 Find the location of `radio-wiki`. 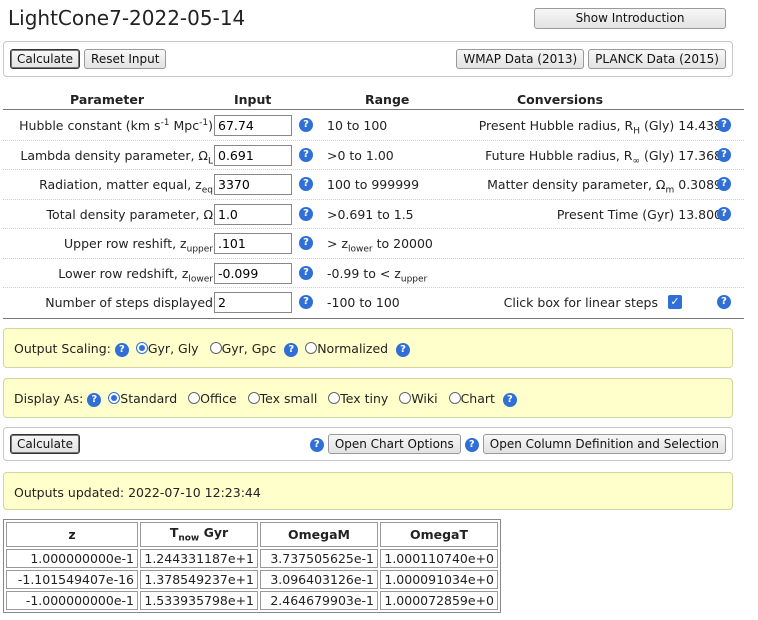

radio-wiki is located at coordinates (405, 398).